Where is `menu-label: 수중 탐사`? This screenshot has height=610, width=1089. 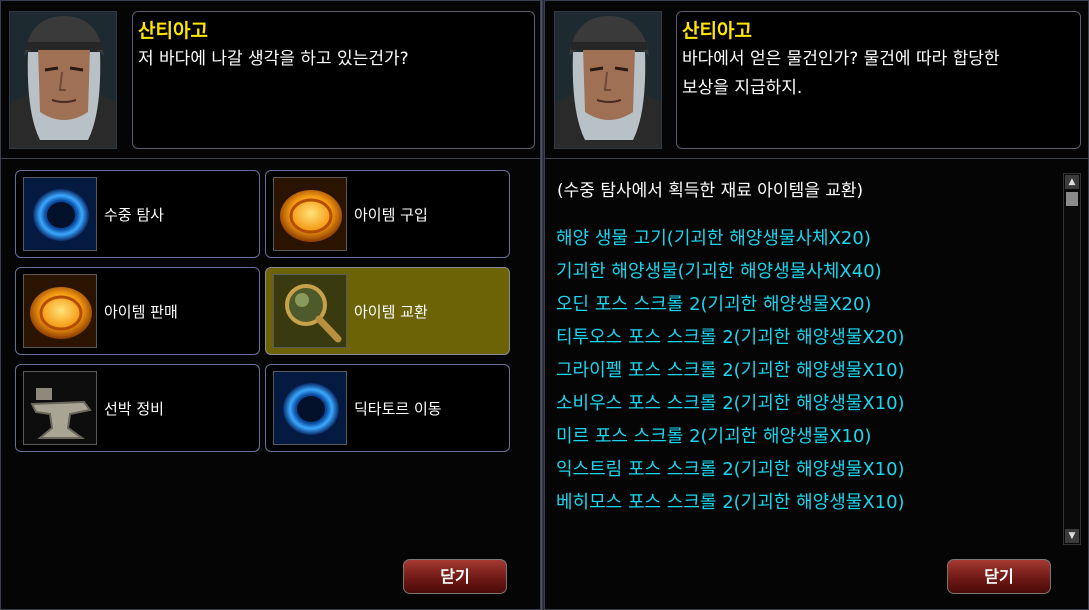
menu-label: 수중 탐사 is located at coordinates (134, 215).